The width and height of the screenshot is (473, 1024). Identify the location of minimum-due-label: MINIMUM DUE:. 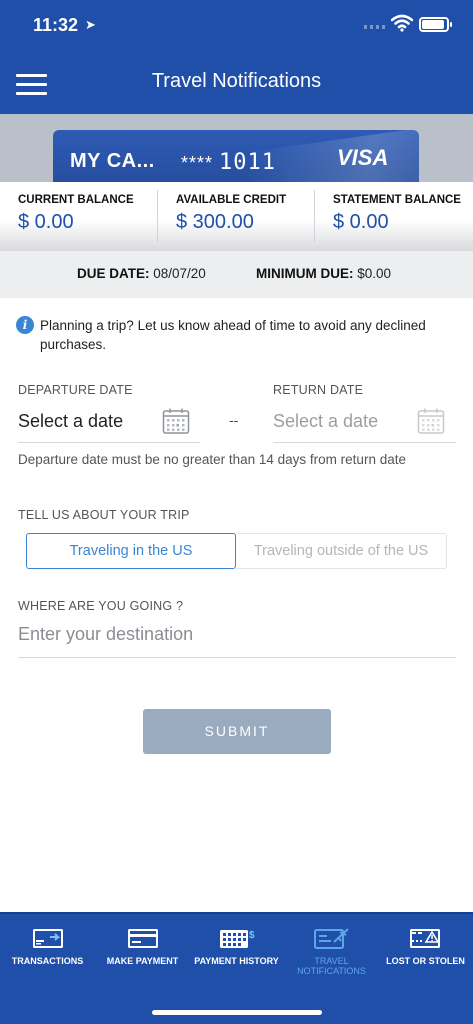
(305, 273).